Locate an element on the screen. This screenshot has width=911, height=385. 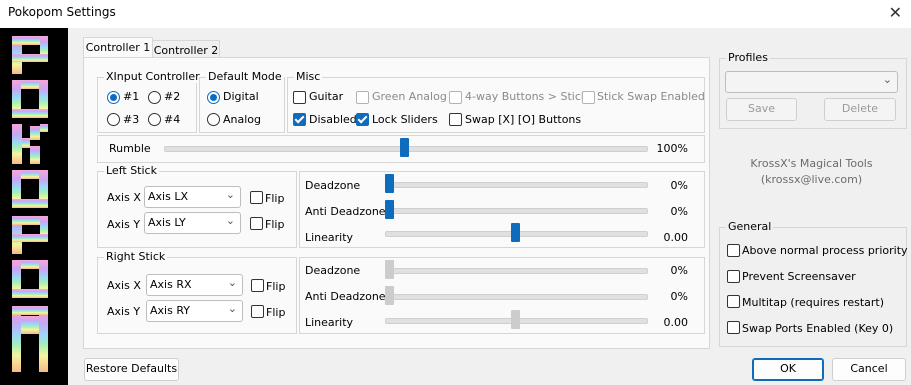
right-linearity-value: 0.00 is located at coordinates (676, 322).